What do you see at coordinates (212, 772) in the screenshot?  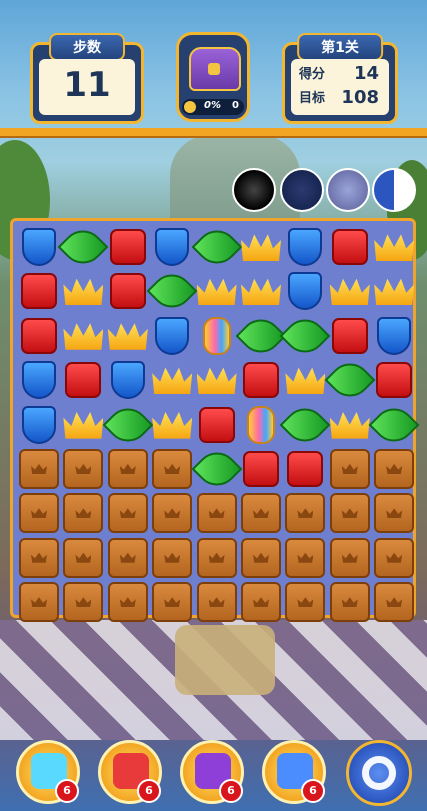 I see `booster-jester-hat: 6` at bounding box center [212, 772].